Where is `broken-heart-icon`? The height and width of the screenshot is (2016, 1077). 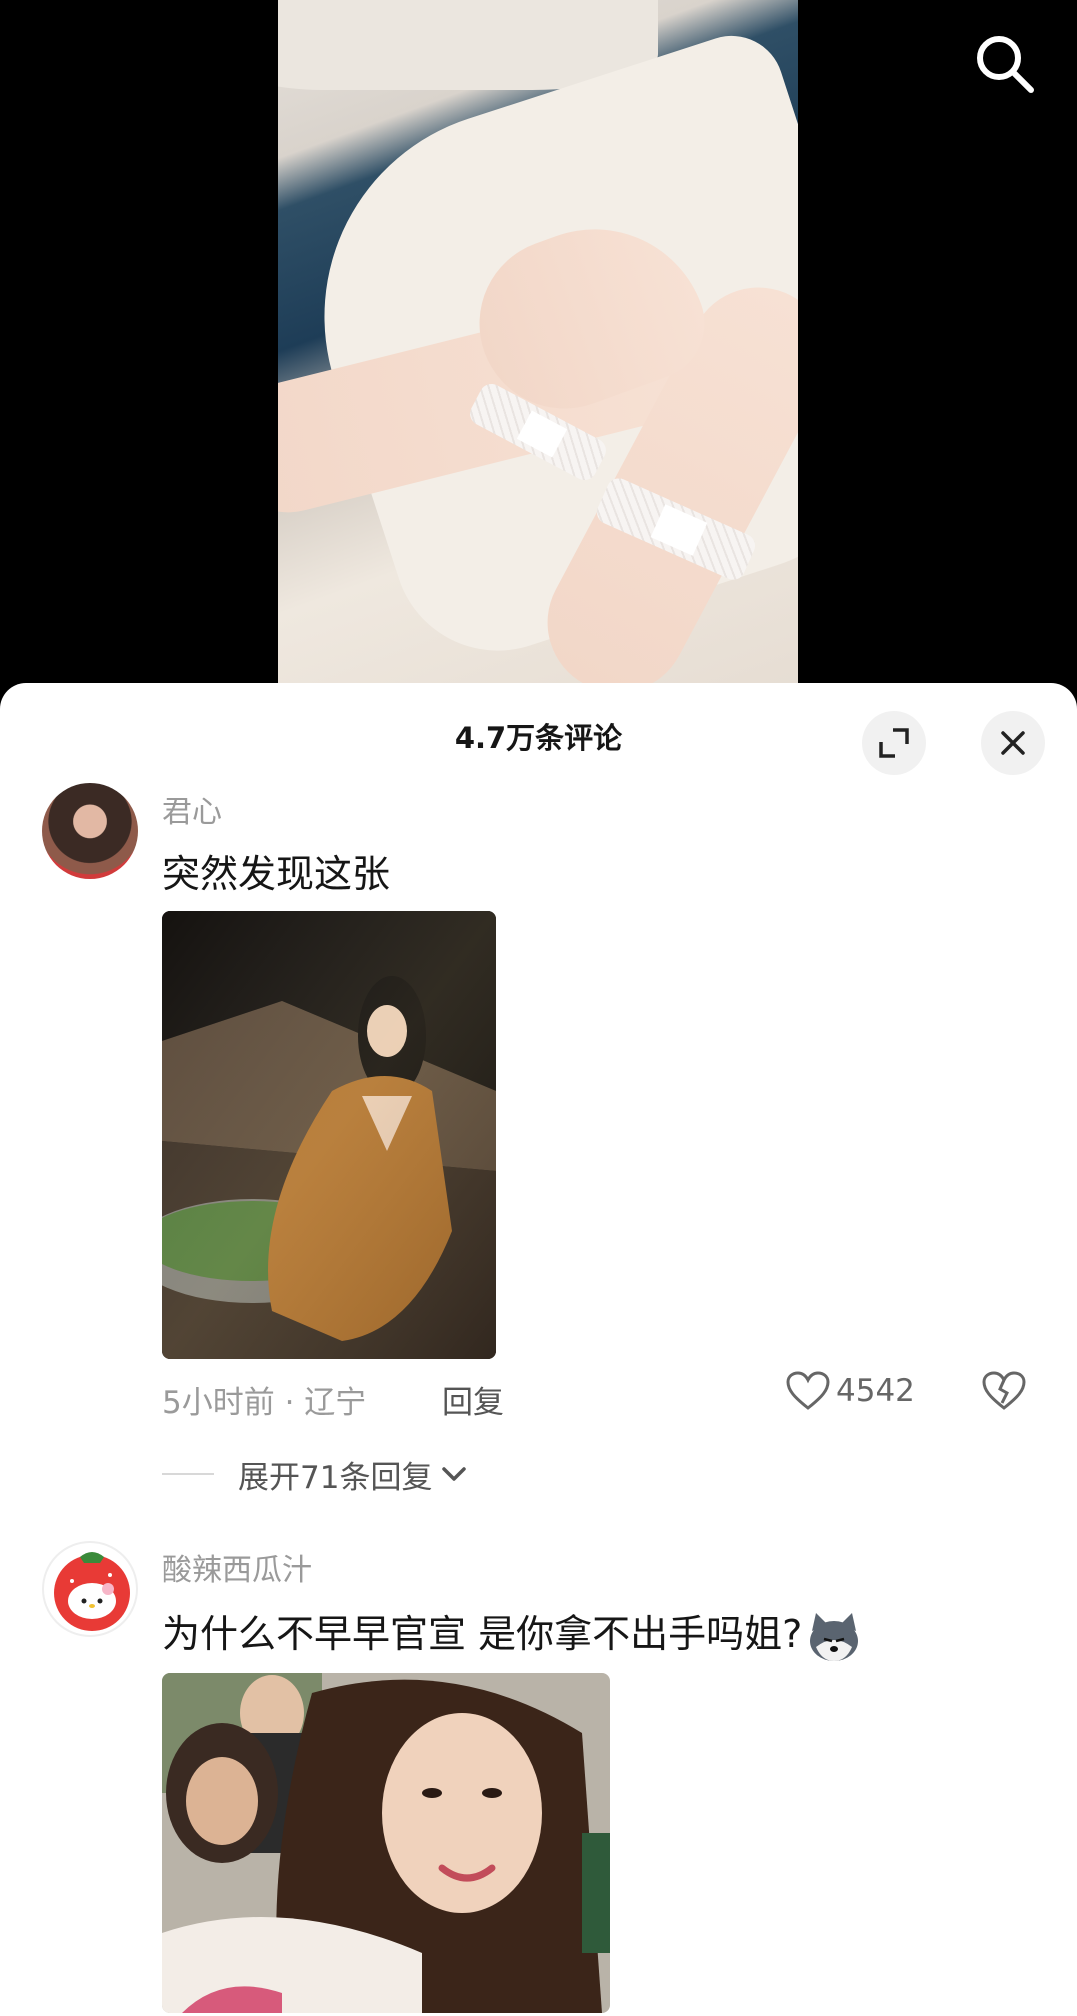
broken-heart-icon is located at coordinates (1004, 1390).